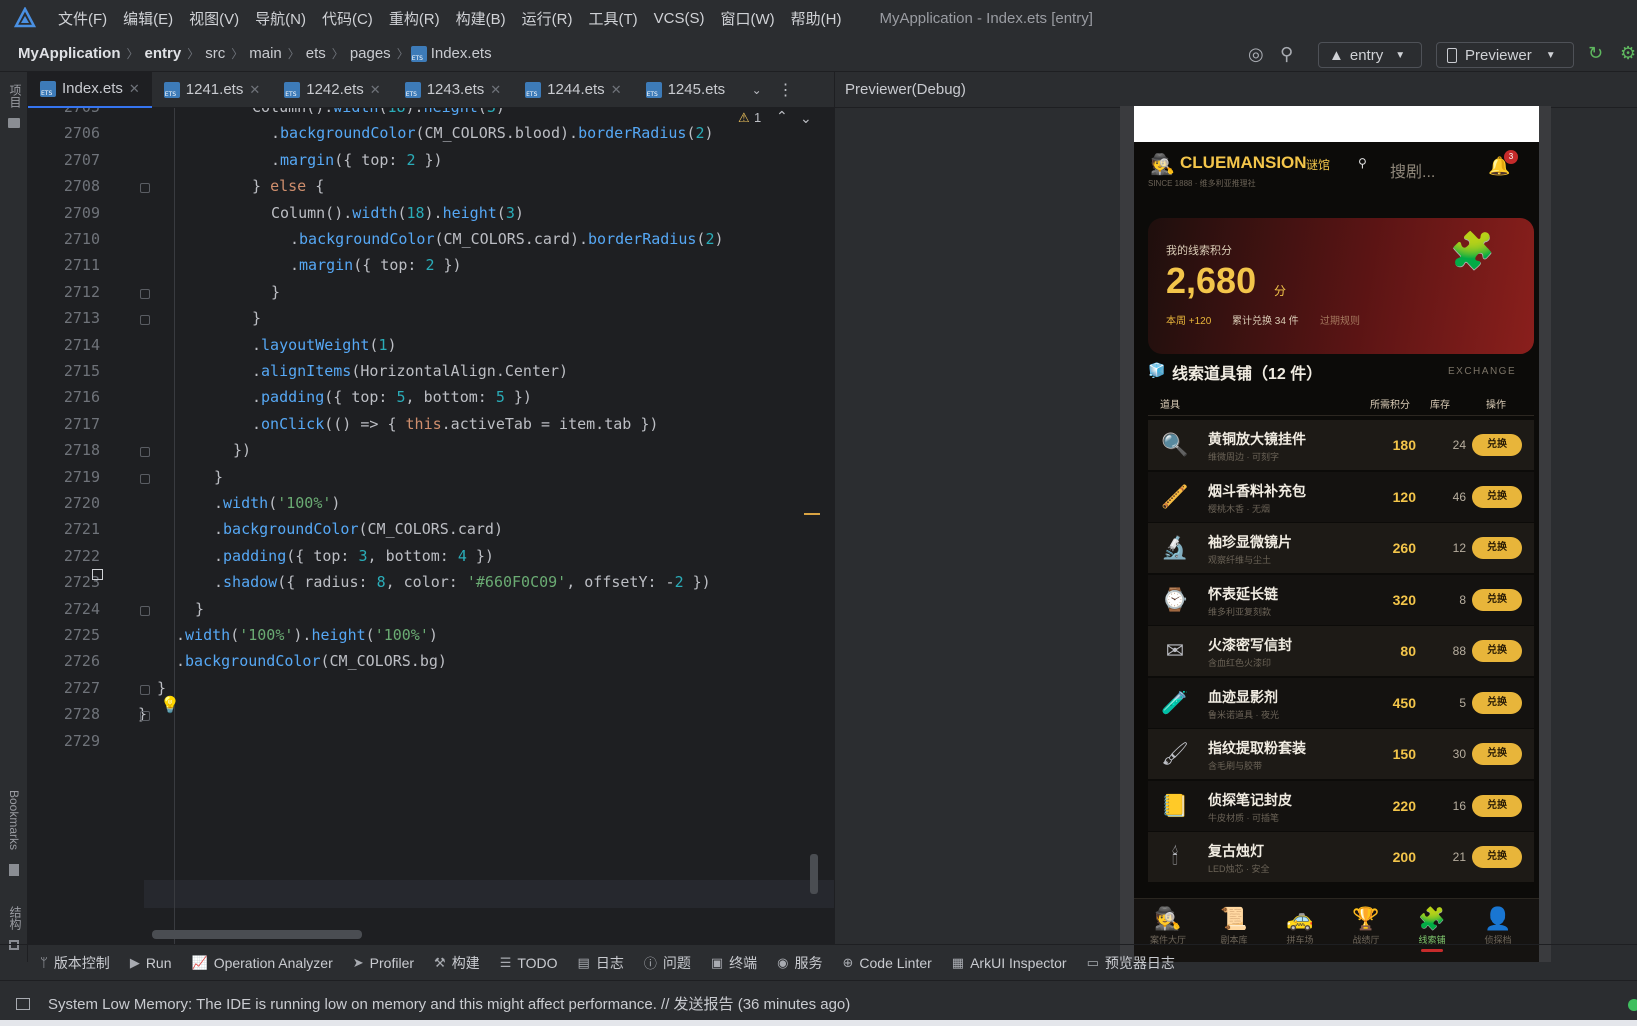 The width and height of the screenshot is (1637, 1026). Describe the element at coordinates (15, 96) in the screenshot. I see `project-tool-button: 项目` at that location.